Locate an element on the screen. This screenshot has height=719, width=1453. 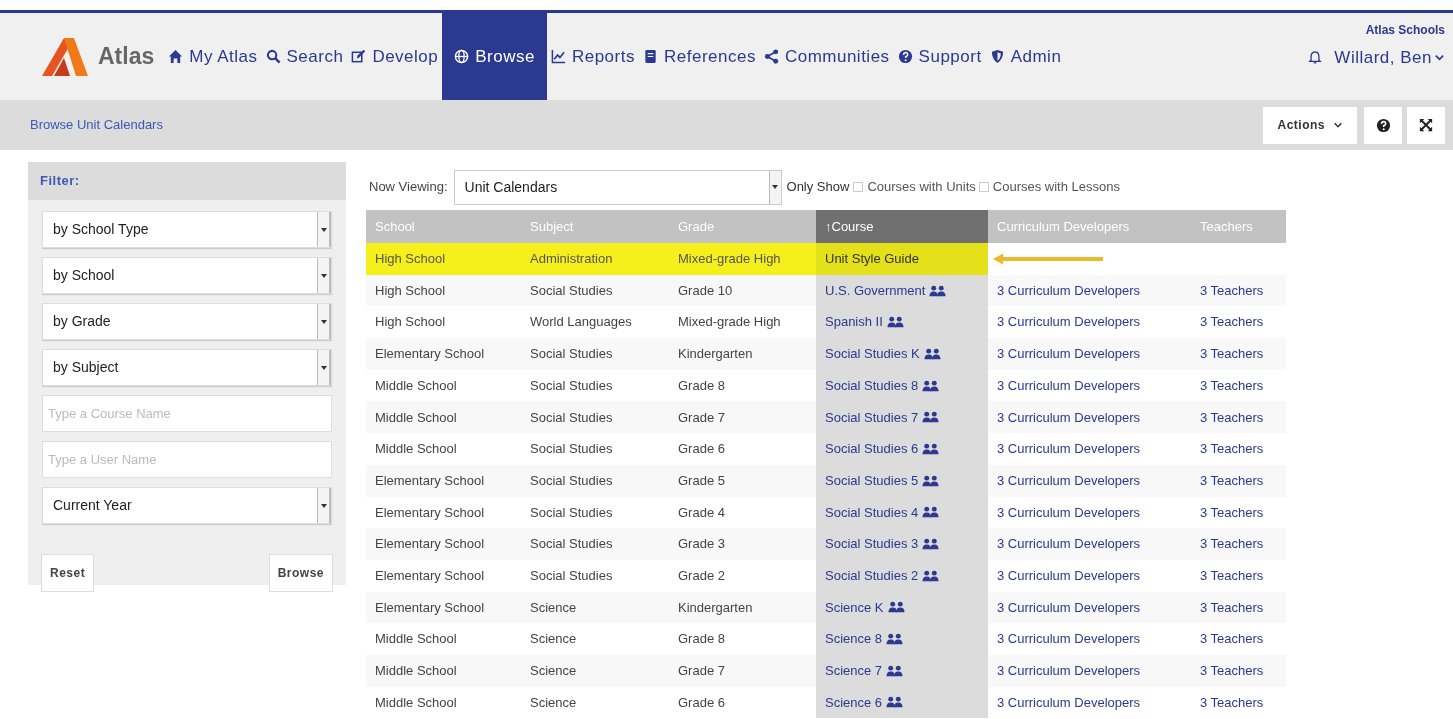
search-icon is located at coordinates (273, 56).